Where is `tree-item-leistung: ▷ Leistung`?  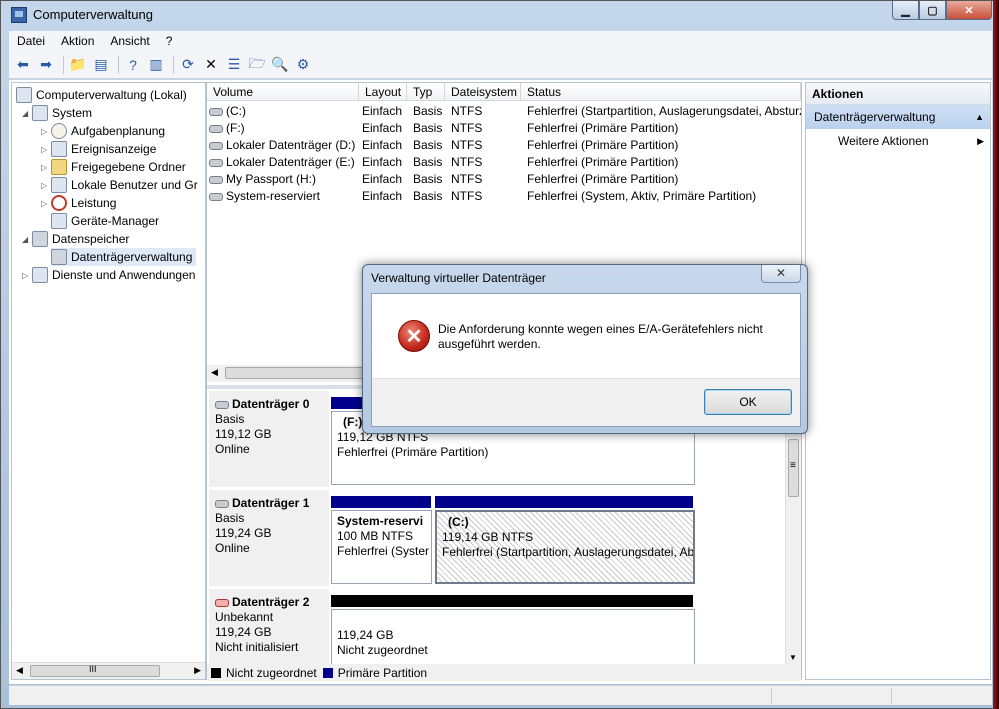
tree-item-leistung: ▷ Leistung is located at coordinates (78, 203).